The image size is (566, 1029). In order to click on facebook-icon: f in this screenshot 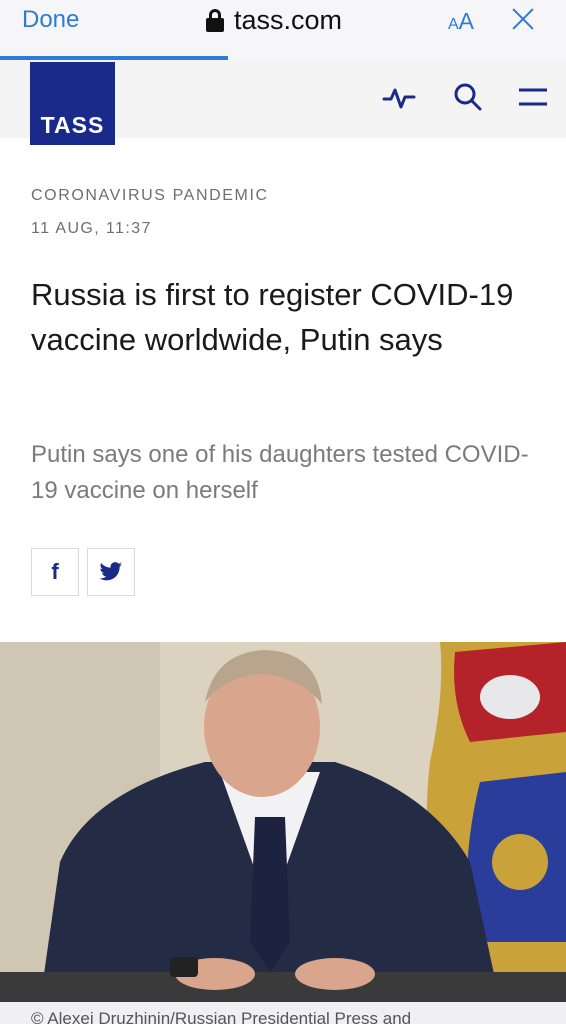, I will do `click(55, 571)`.